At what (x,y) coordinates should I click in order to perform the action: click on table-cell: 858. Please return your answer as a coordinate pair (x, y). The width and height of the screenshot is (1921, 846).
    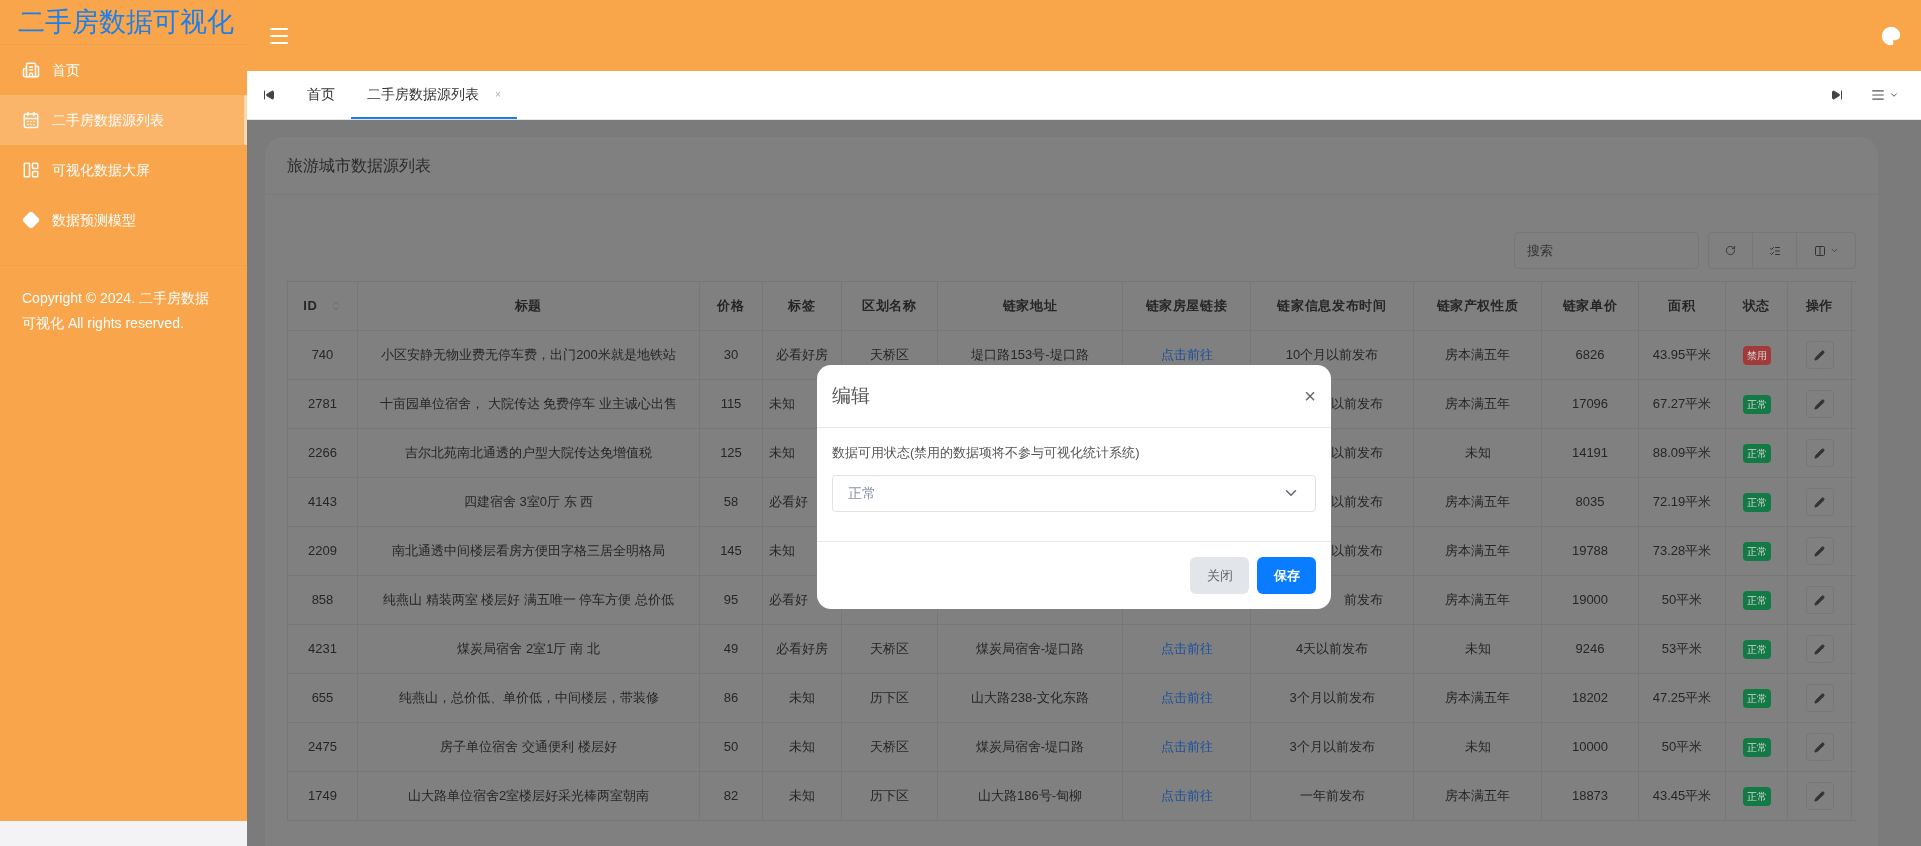
    Looking at the image, I should click on (323, 600).